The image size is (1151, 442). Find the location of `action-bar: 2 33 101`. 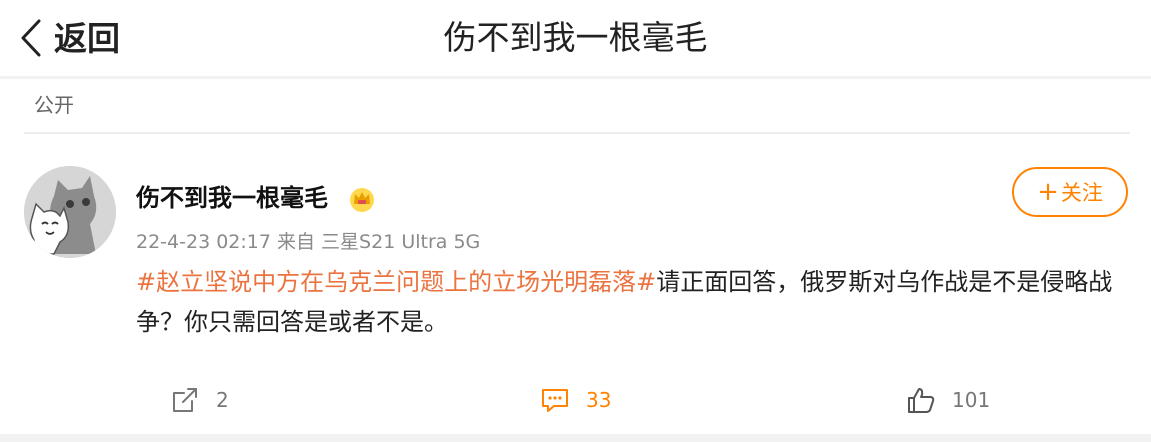

action-bar: 2 33 101 is located at coordinates (575, 400).